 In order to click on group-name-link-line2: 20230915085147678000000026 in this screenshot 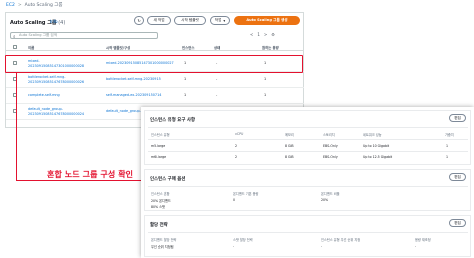, I will do `click(56, 82)`.